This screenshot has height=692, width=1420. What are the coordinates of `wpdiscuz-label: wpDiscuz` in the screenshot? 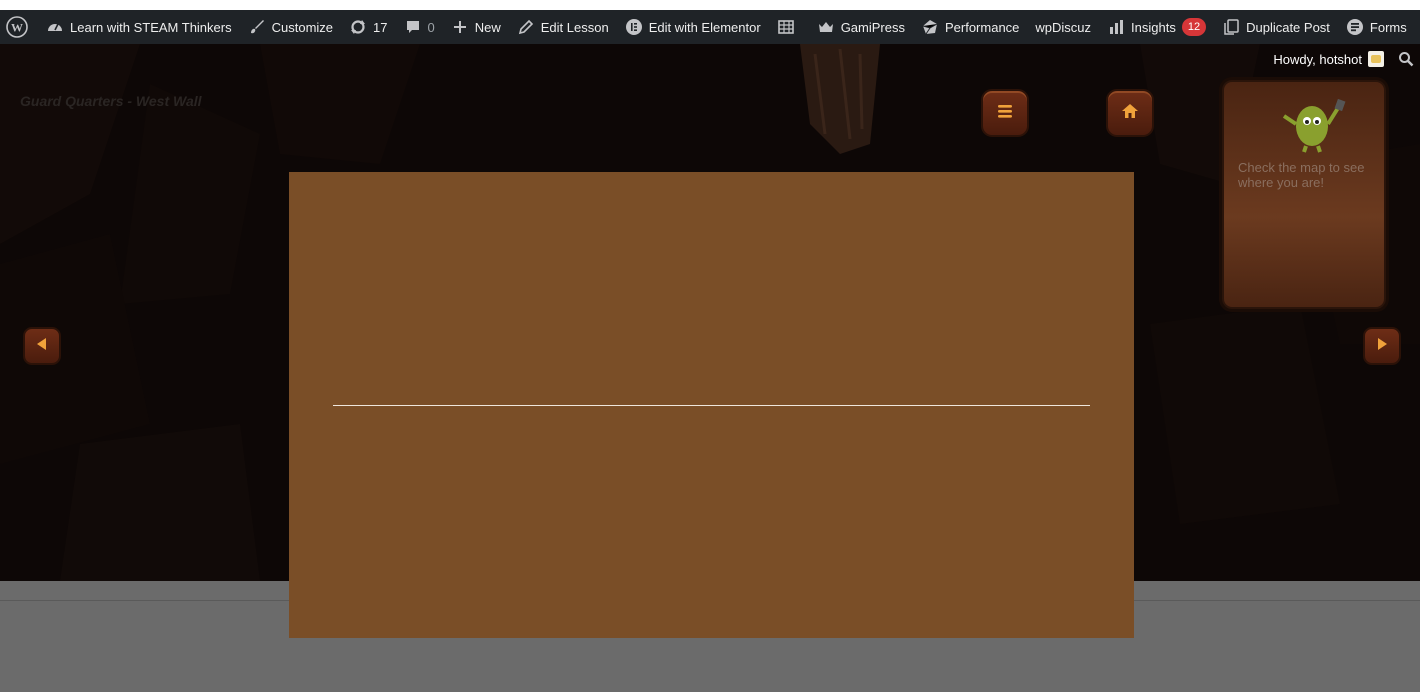 It's located at (1063, 27).